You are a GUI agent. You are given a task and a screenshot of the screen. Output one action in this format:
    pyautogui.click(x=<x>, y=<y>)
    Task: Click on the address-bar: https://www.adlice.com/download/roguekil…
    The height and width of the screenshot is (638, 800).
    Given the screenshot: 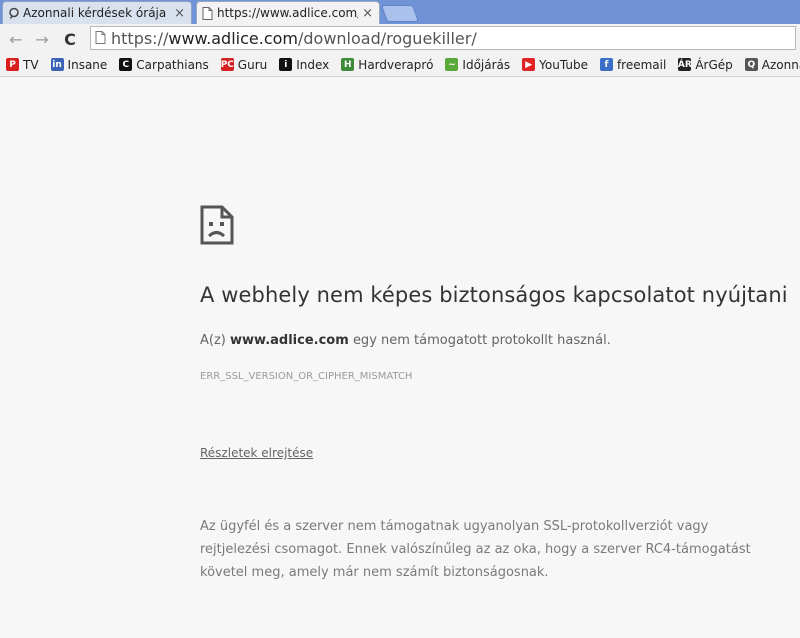 What is the action you would take?
    pyautogui.click(x=443, y=38)
    